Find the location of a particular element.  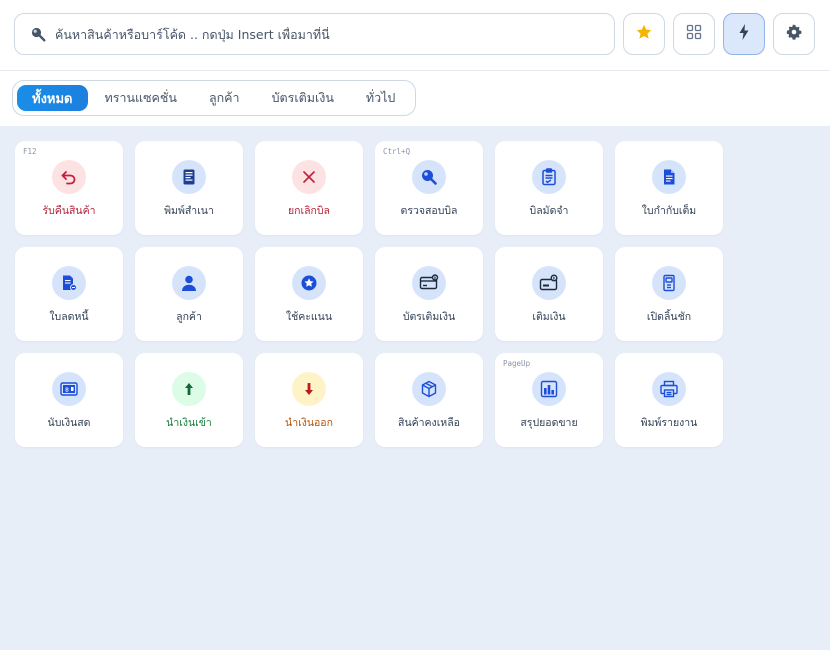

tile-credit-note: ใบลดหนี้ is located at coordinates (69, 294).